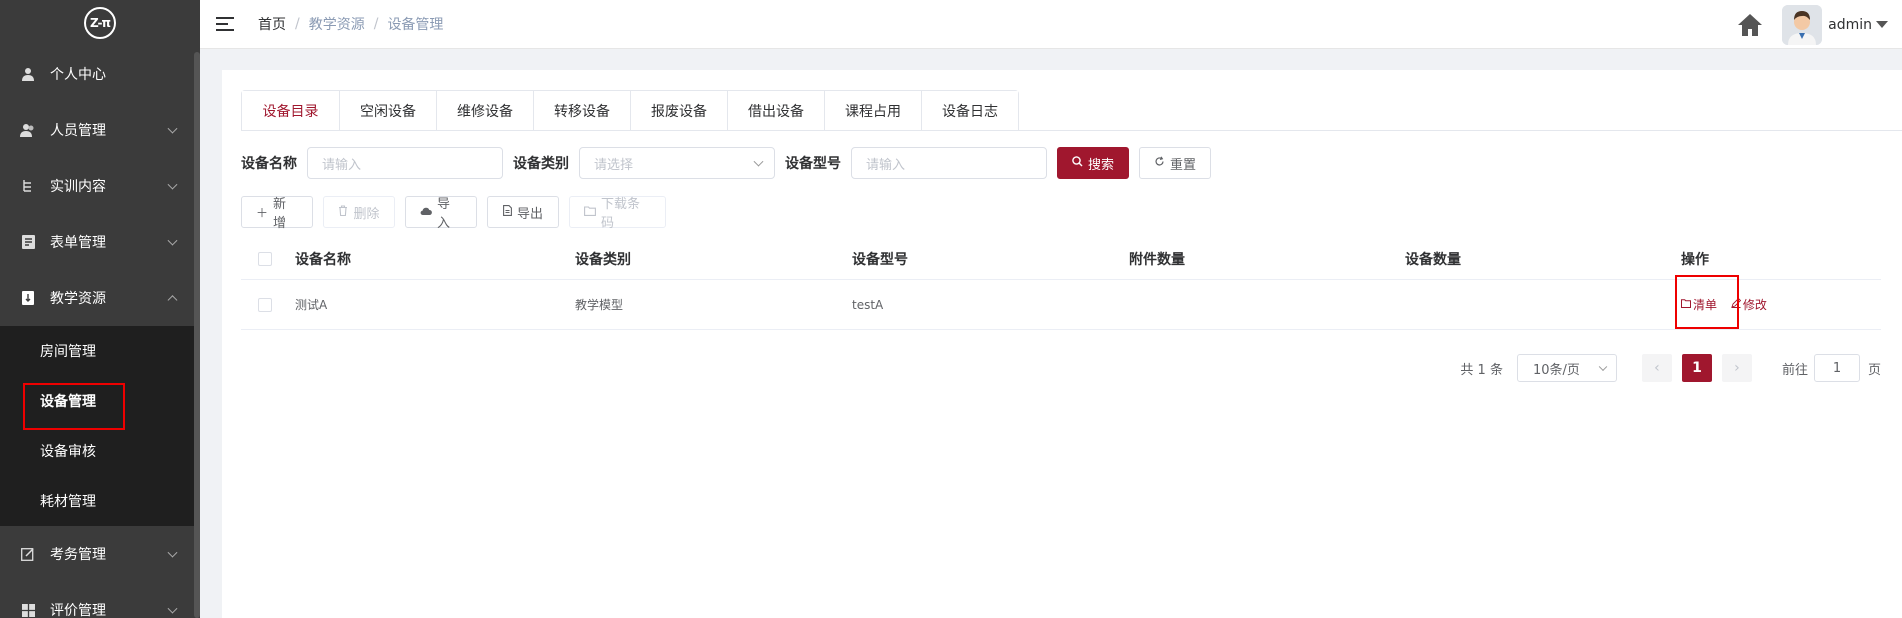 Image resolution: width=1902 pixels, height=618 pixels. I want to click on page-number: 1, so click(1696, 368).